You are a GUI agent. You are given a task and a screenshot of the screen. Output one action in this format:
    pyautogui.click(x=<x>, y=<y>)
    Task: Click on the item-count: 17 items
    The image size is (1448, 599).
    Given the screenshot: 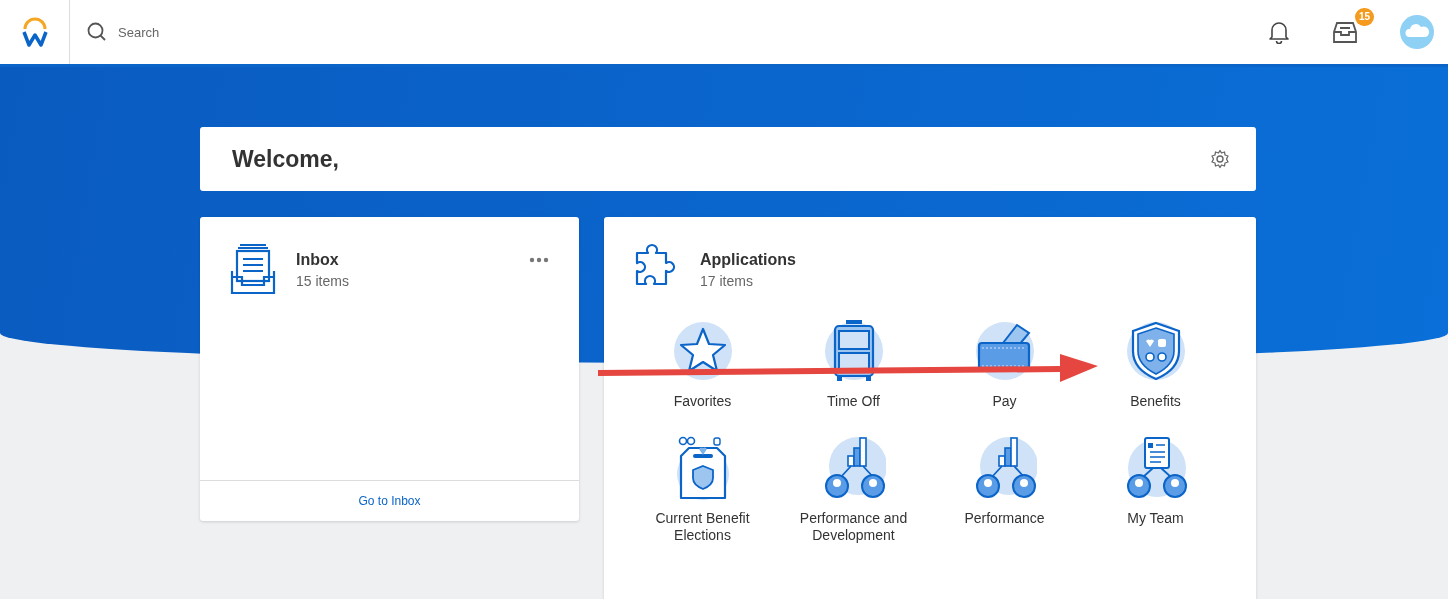 What is the action you would take?
    pyautogui.click(x=727, y=281)
    